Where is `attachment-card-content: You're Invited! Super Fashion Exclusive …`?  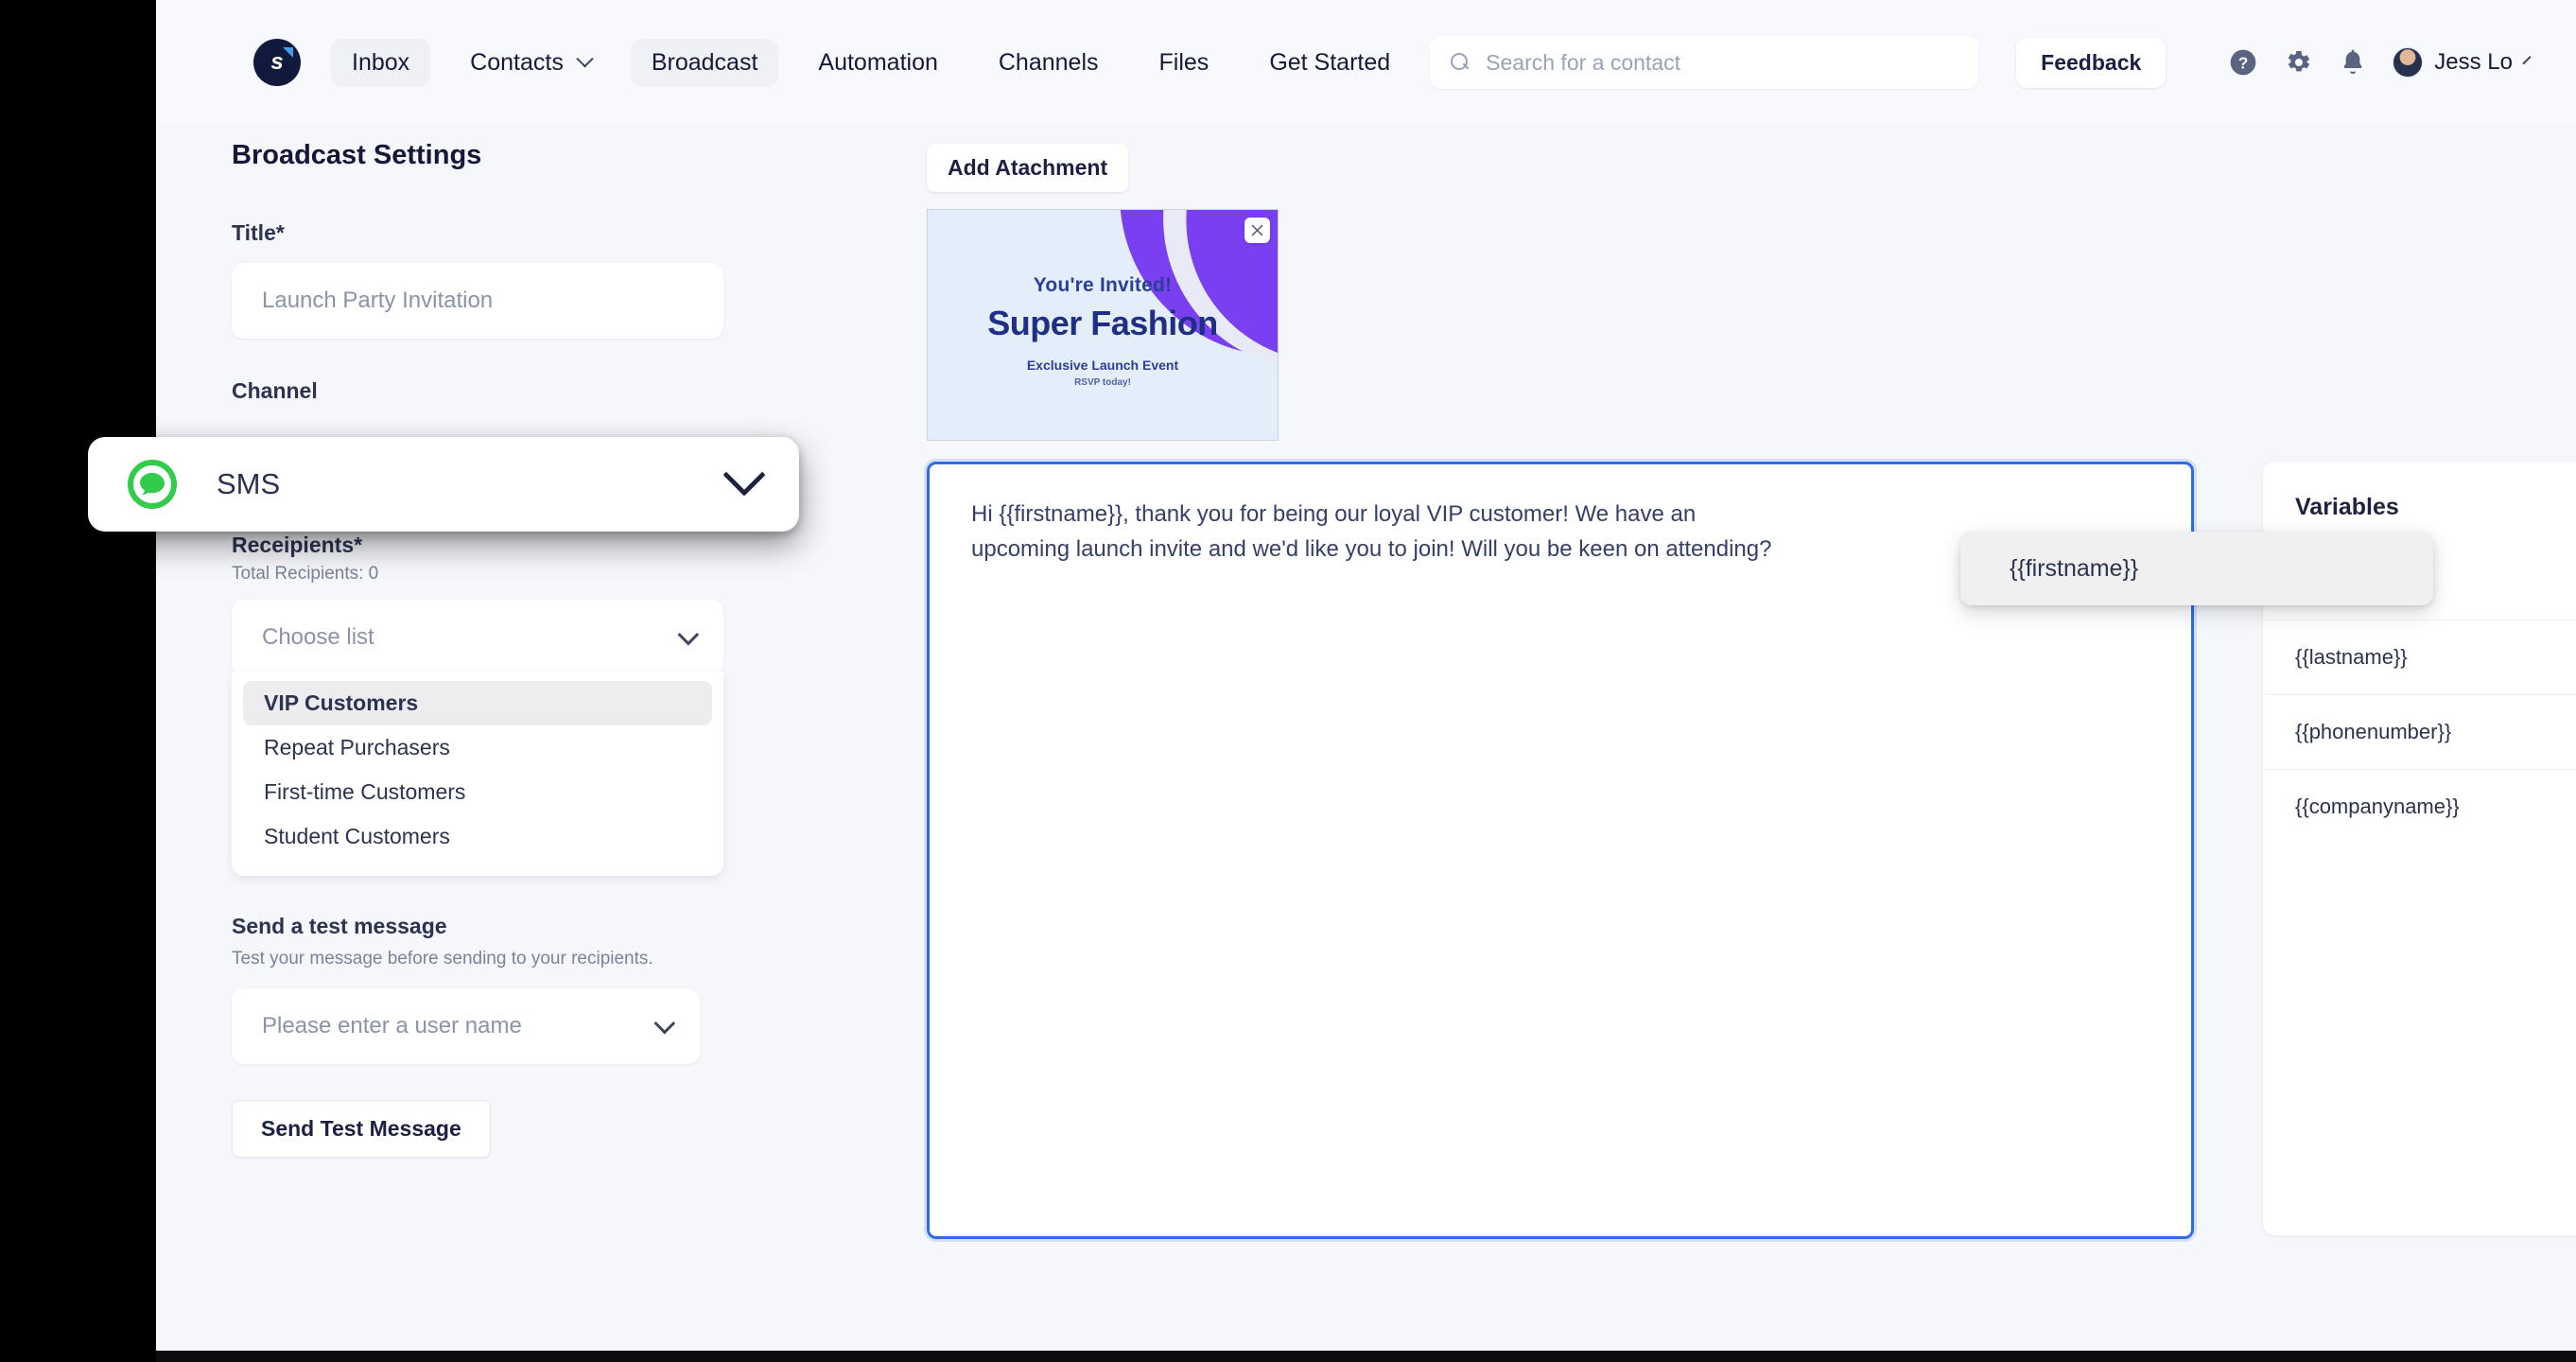 attachment-card-content: You're Invited! Super Fashion Exclusive … is located at coordinates (1103, 325).